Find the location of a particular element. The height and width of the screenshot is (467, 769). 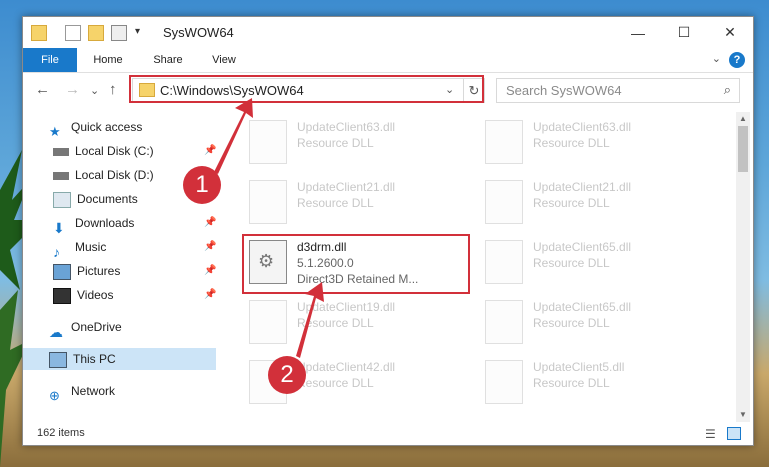

search-input: Search SysWOW64 ⌕ is located at coordinates (618, 90).